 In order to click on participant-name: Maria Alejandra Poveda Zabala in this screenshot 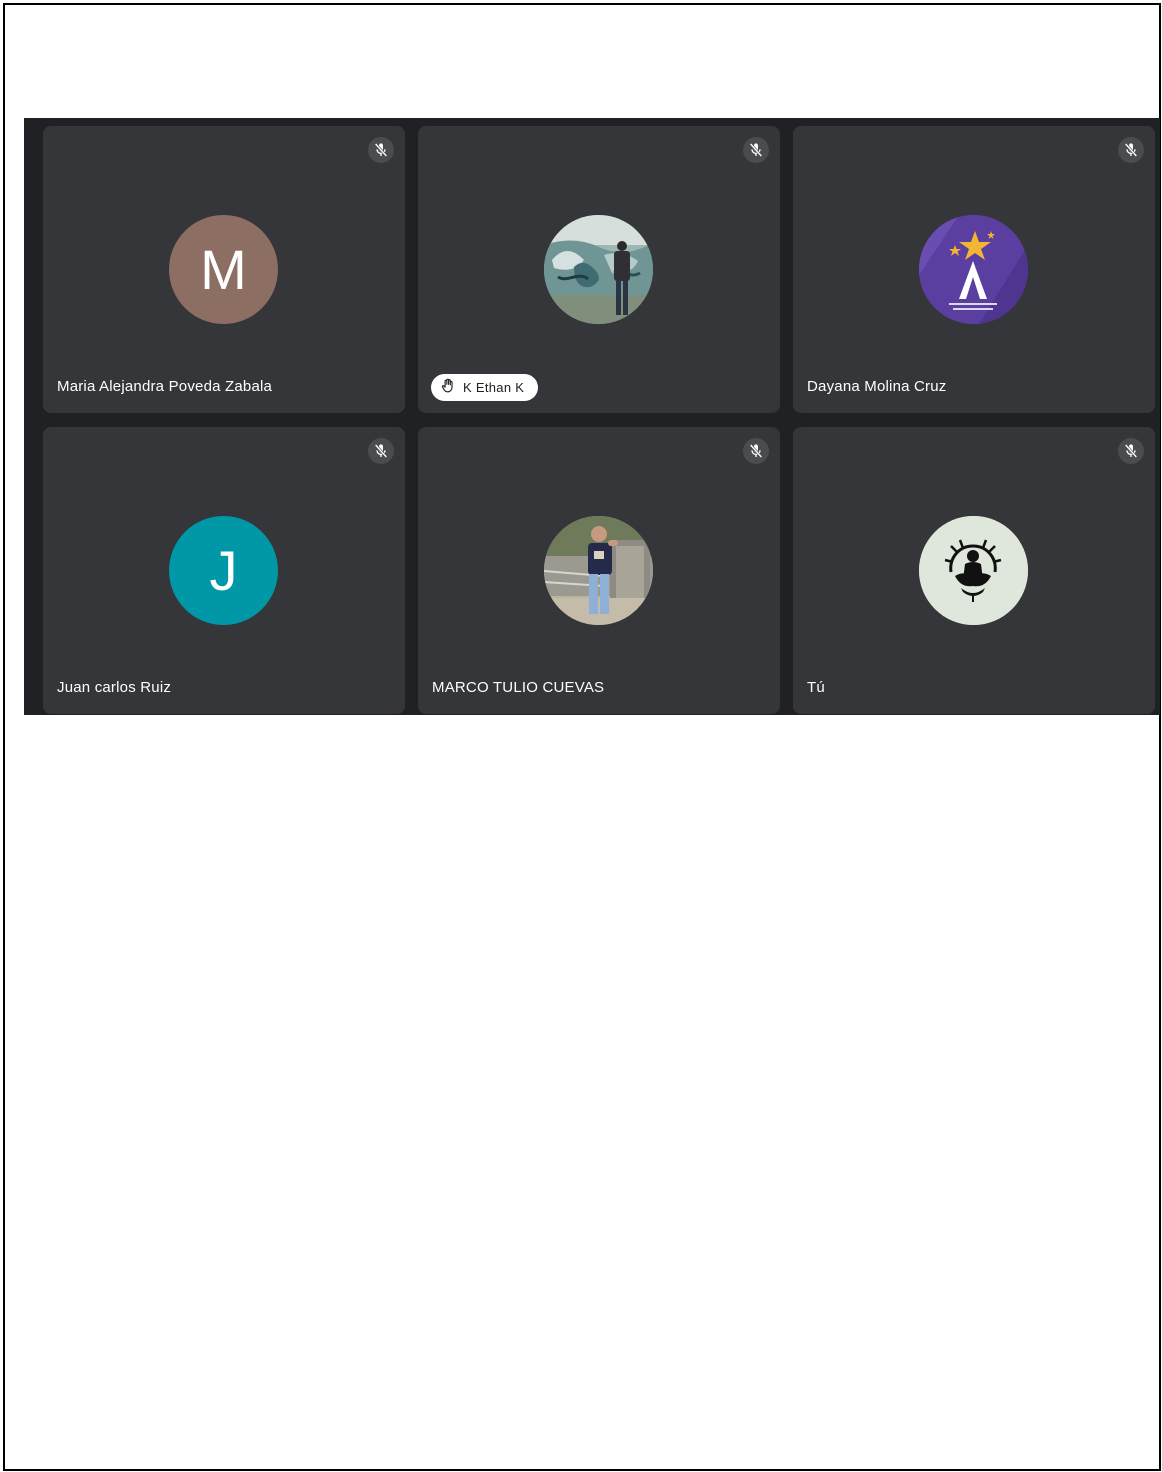, I will do `click(165, 386)`.